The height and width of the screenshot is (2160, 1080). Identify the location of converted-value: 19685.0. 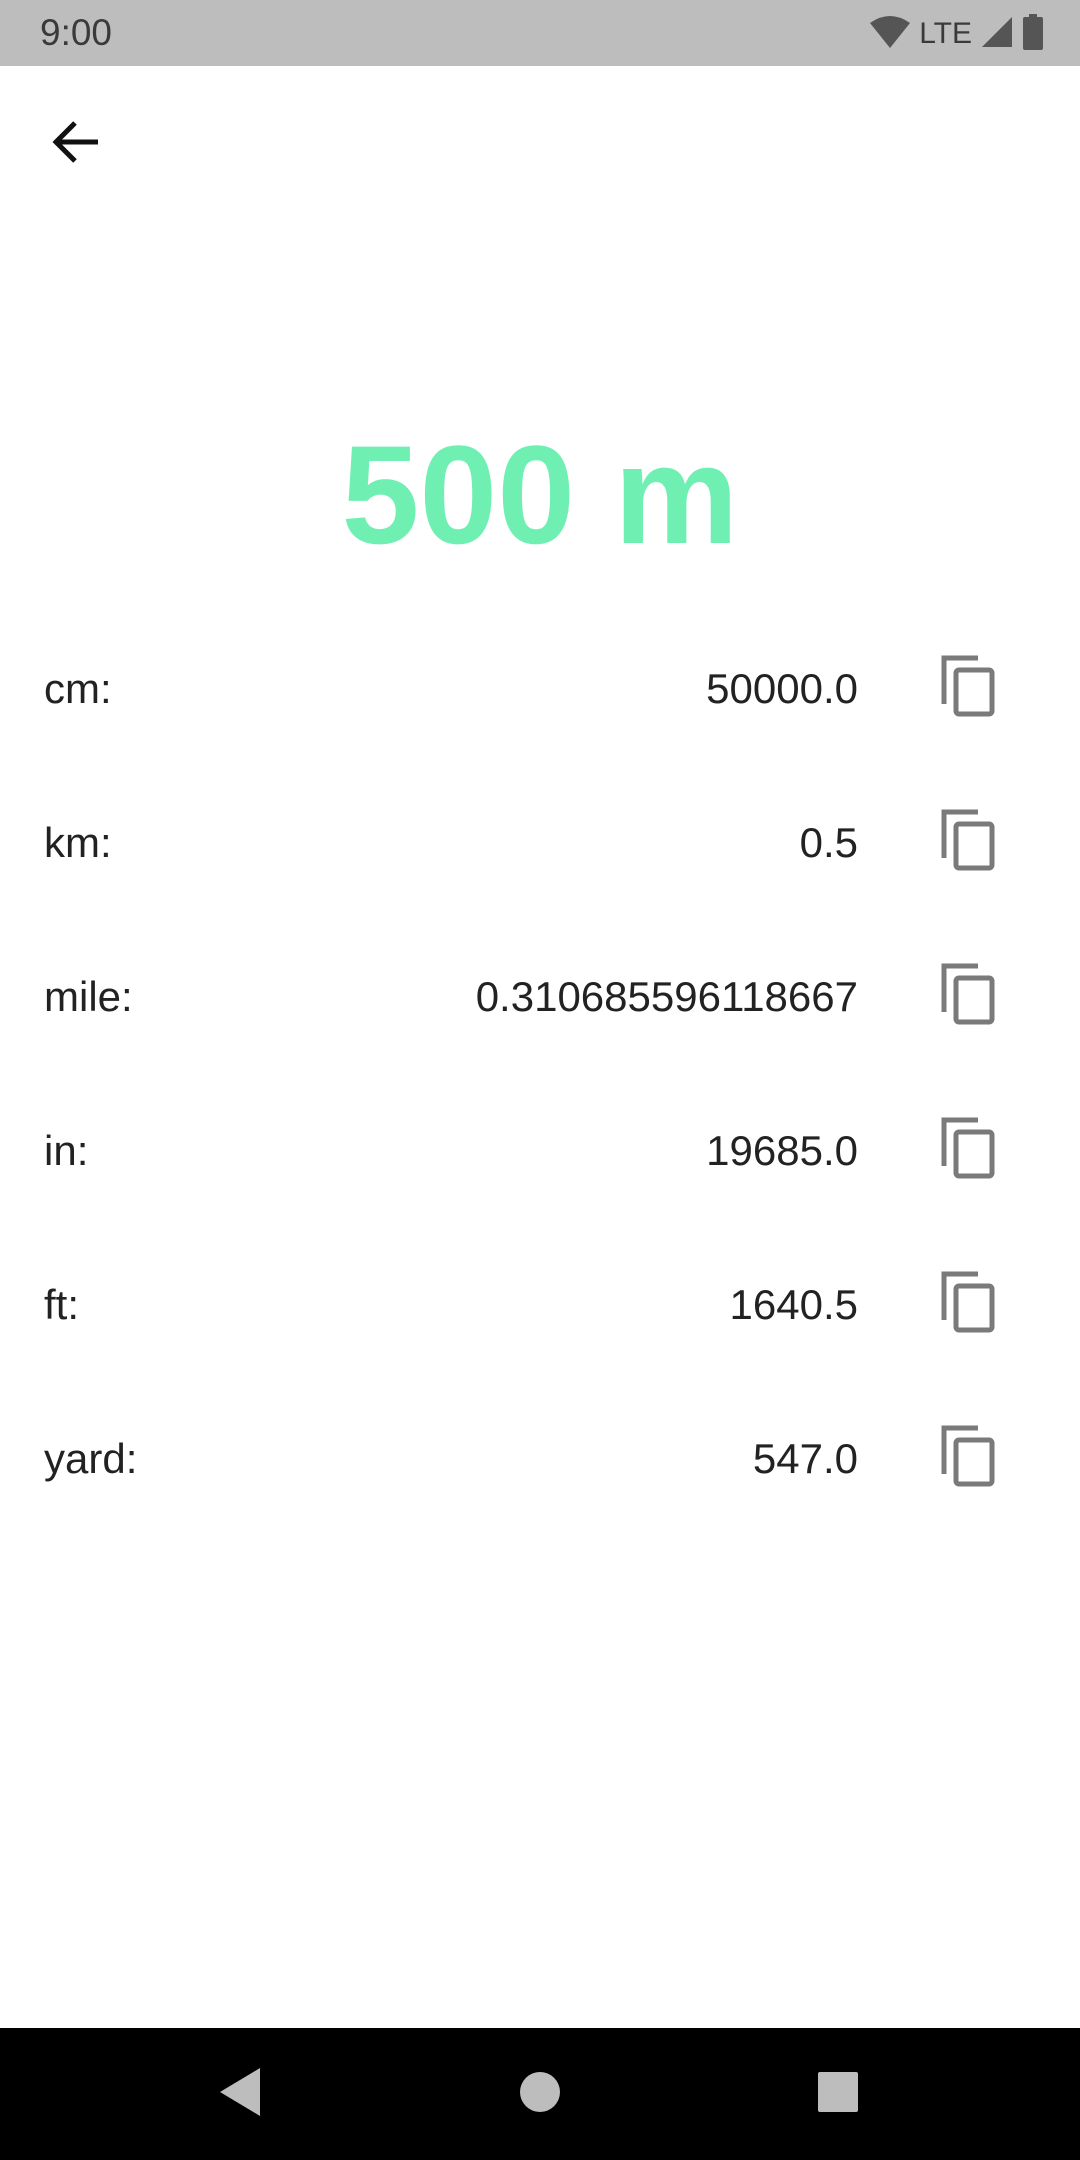
(782, 1150).